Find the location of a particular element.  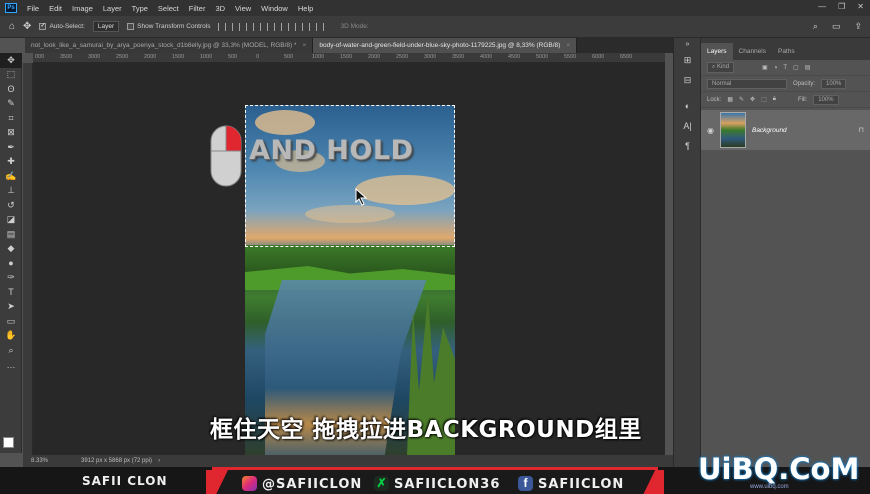

align-middle-icon is located at coordinates (278, 26).